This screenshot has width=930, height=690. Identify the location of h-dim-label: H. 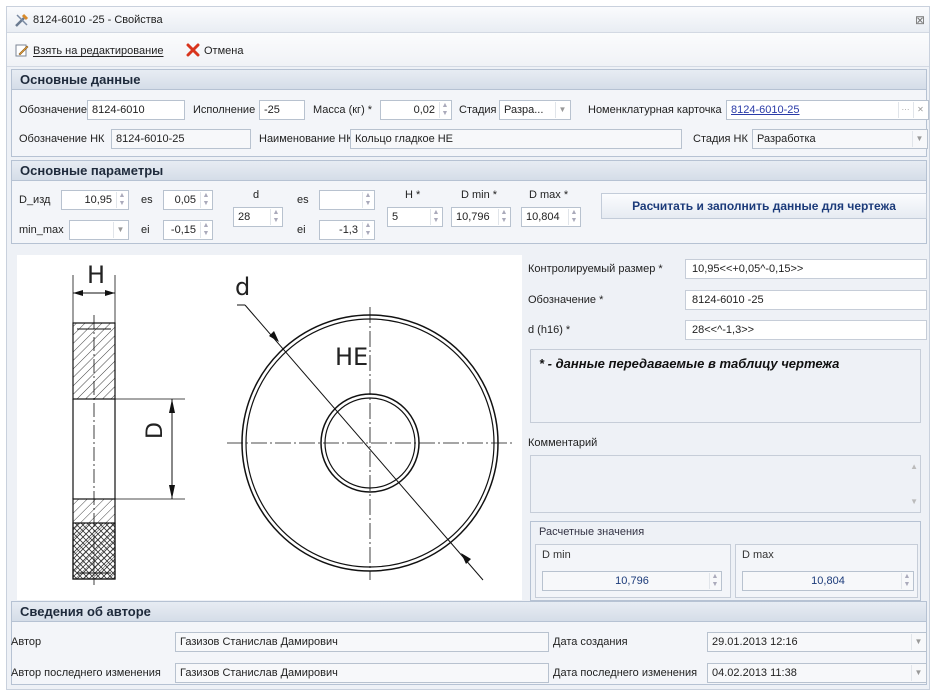
(96, 275).